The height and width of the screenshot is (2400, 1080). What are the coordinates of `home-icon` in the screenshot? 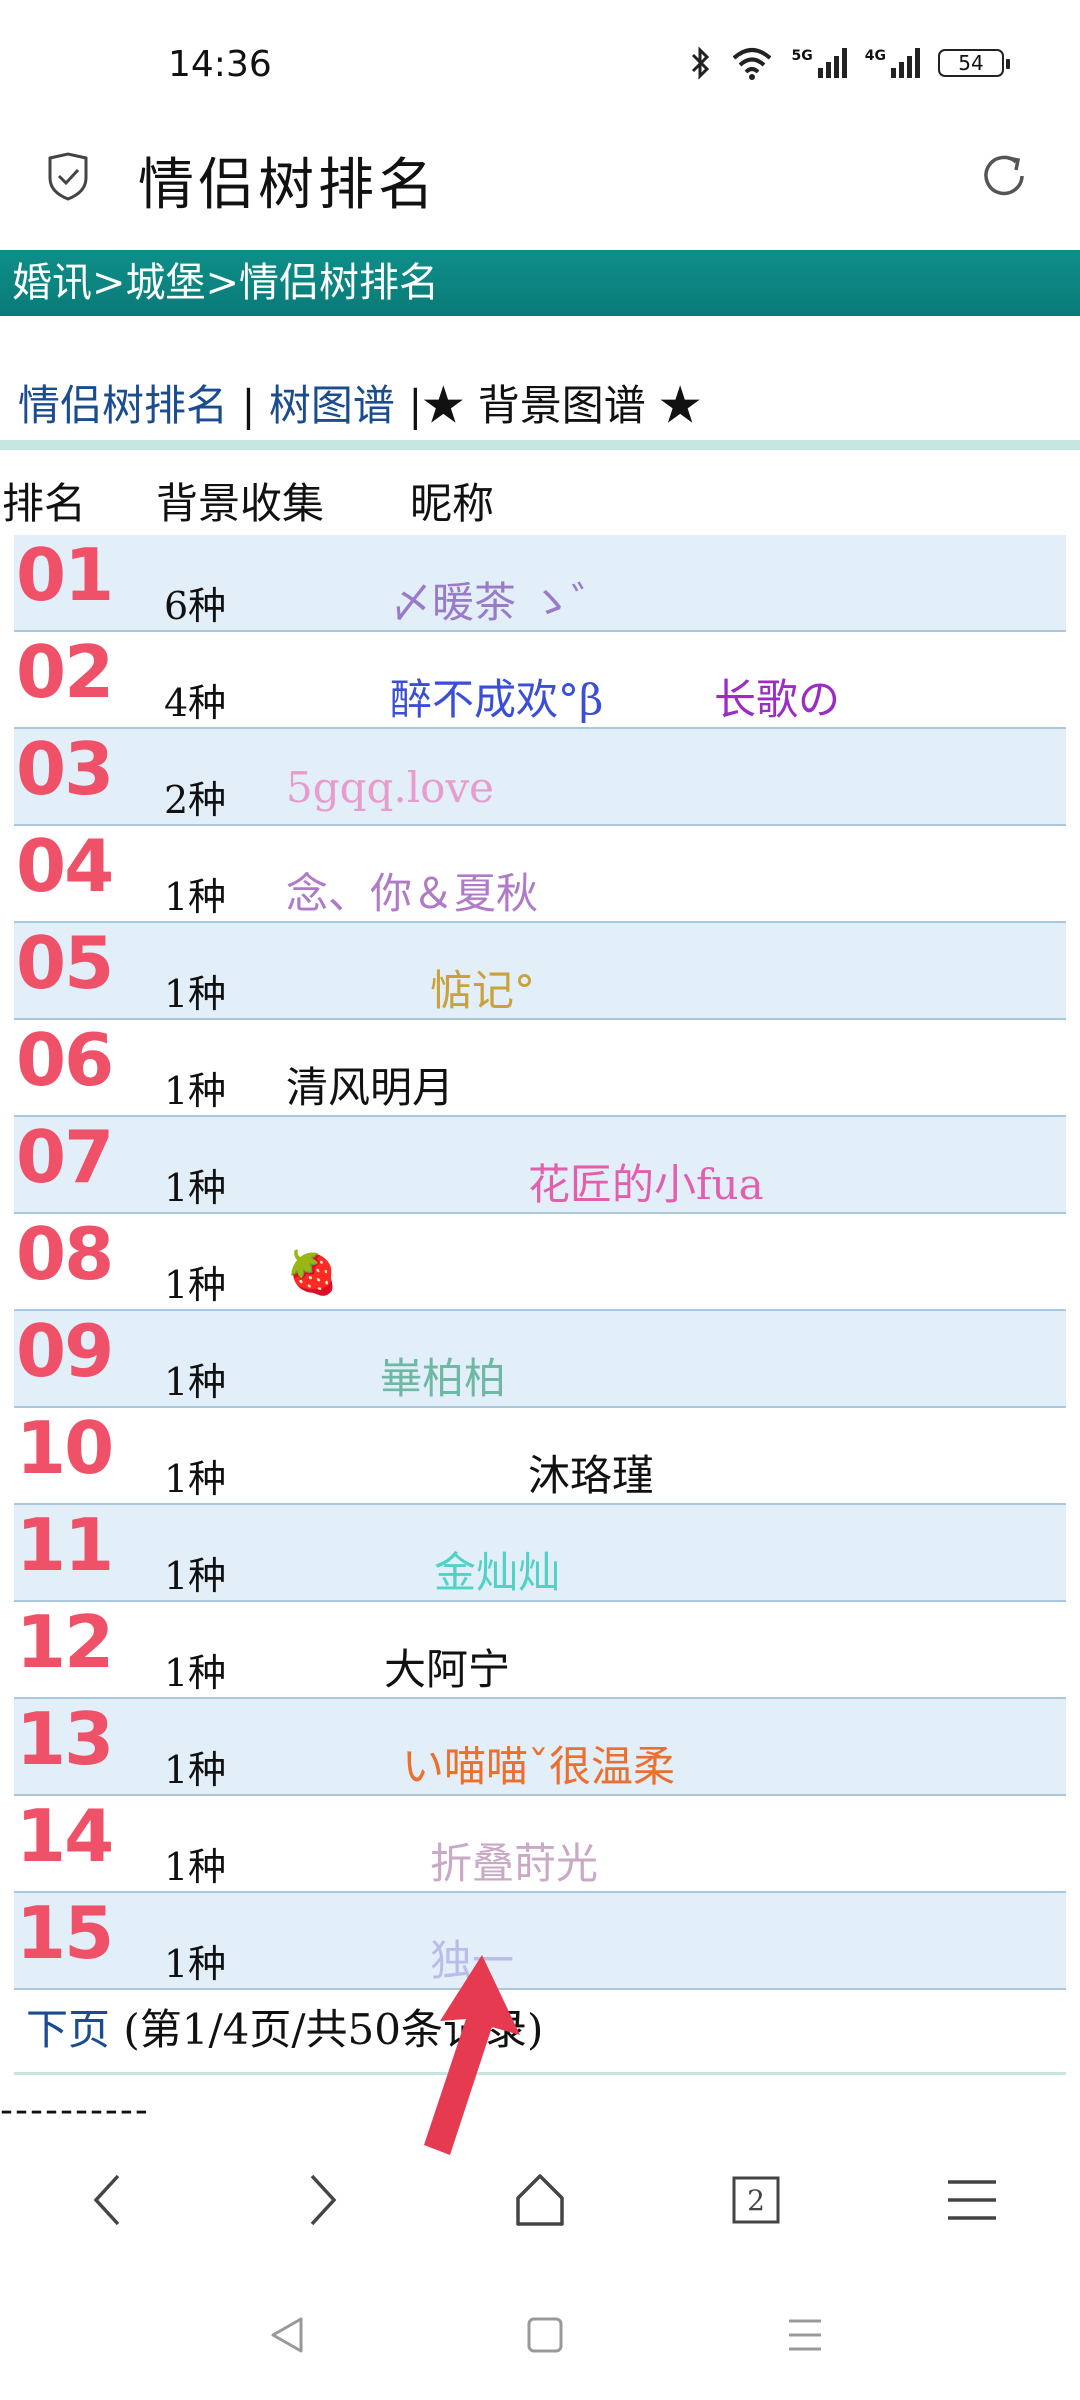 It's located at (540, 2200).